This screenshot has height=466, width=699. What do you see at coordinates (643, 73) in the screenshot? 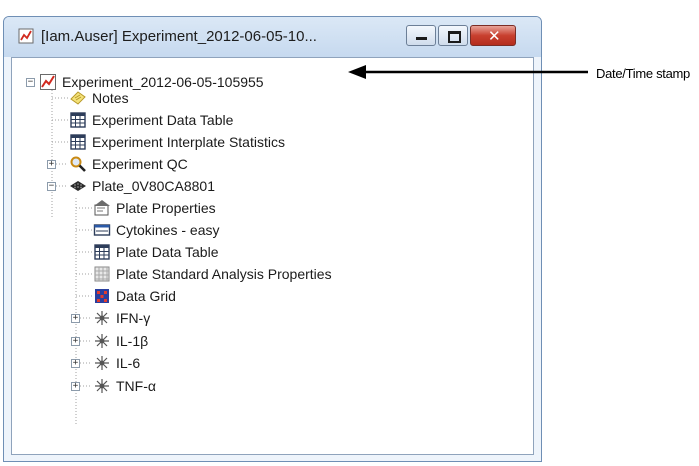
I see `callout-label: Date/Time stamp` at bounding box center [643, 73].